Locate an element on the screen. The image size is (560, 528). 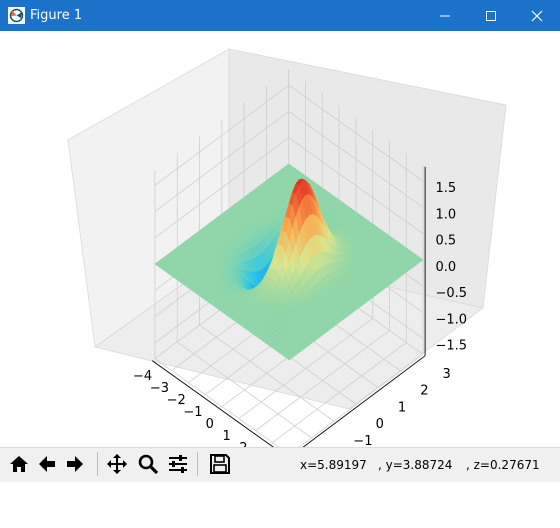
minimize-icon is located at coordinates (445, 16).